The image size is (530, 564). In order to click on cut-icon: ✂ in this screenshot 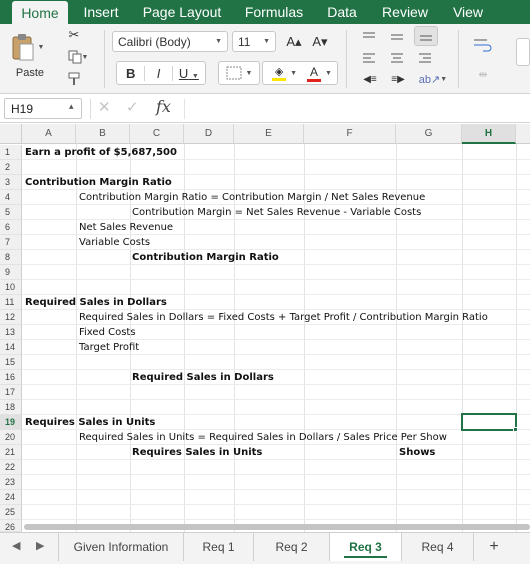, I will do `click(74, 35)`.